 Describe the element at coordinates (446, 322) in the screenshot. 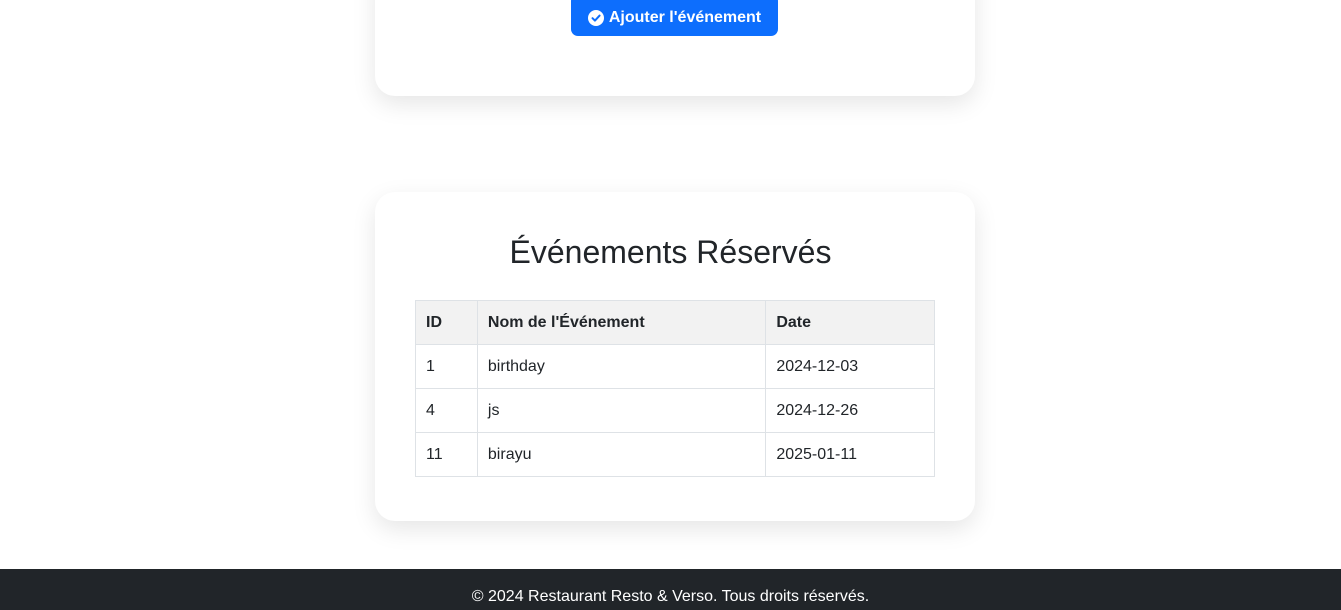

I see `column-header-id: ID` at that location.